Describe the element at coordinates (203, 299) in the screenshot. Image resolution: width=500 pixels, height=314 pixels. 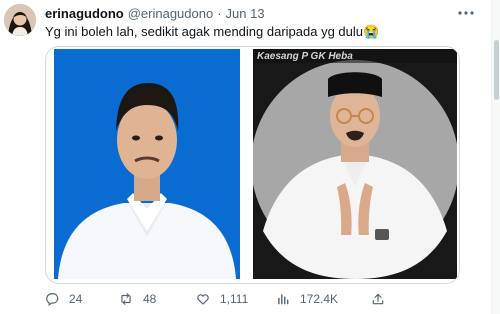
I see `like-icon` at that location.